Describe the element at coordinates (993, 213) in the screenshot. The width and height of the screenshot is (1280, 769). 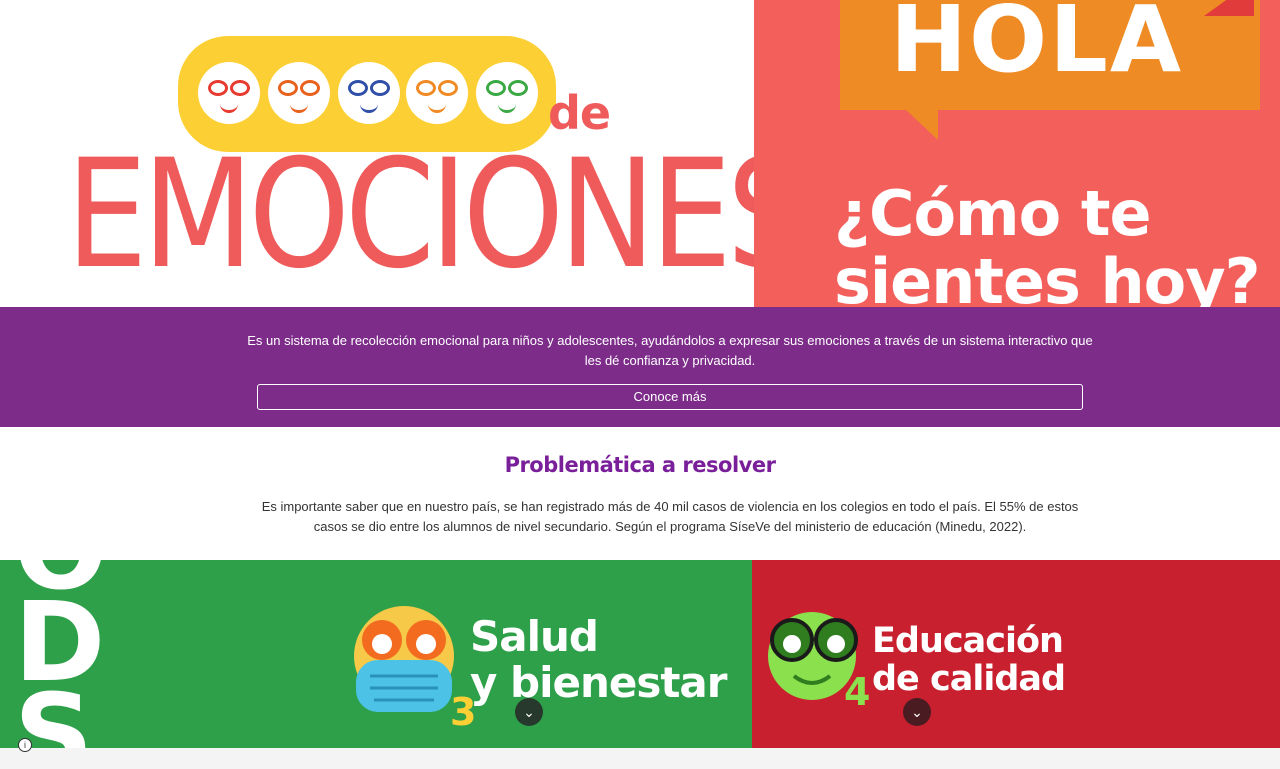
I see `hero-question-line1: ¿Cómo te` at that location.